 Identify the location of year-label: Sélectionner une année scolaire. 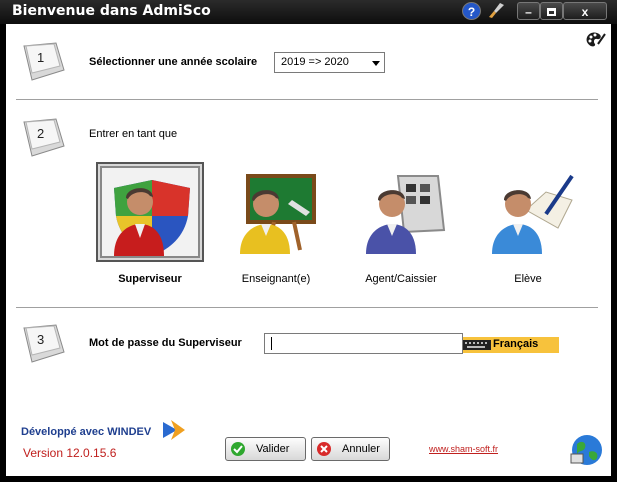
(173, 62).